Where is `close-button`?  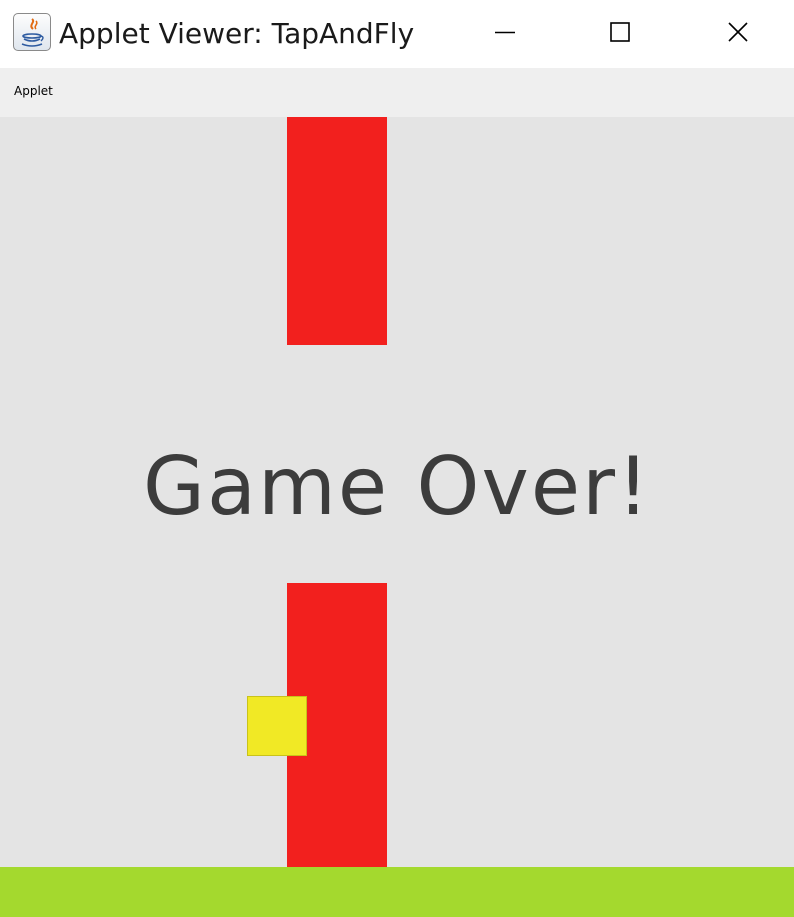
close-button is located at coordinates (737, 33).